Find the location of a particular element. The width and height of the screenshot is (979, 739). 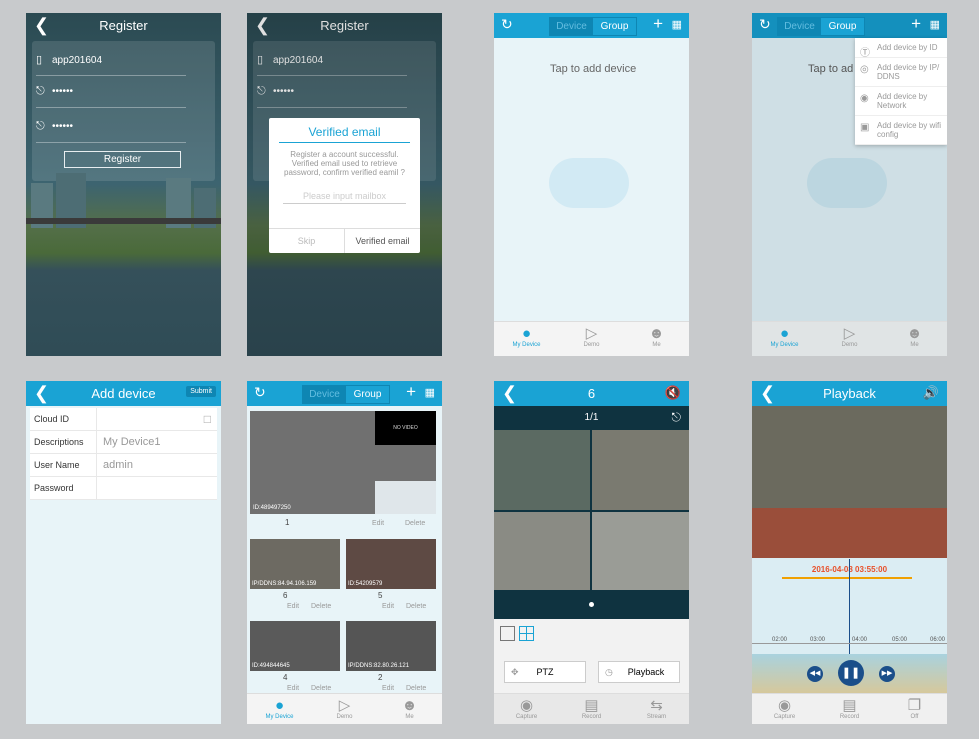

device-thumbnail: ID:494844645 is located at coordinates (295, 646).